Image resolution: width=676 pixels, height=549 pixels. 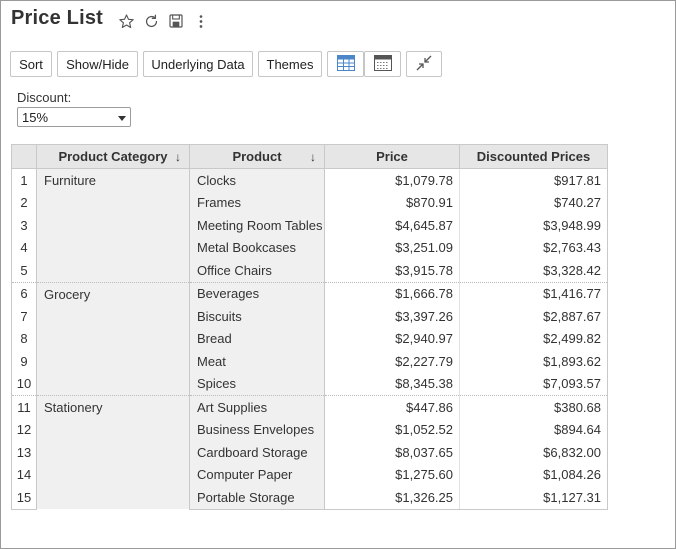 What do you see at coordinates (24, 452) in the screenshot?
I see `row-number: 13` at bounding box center [24, 452].